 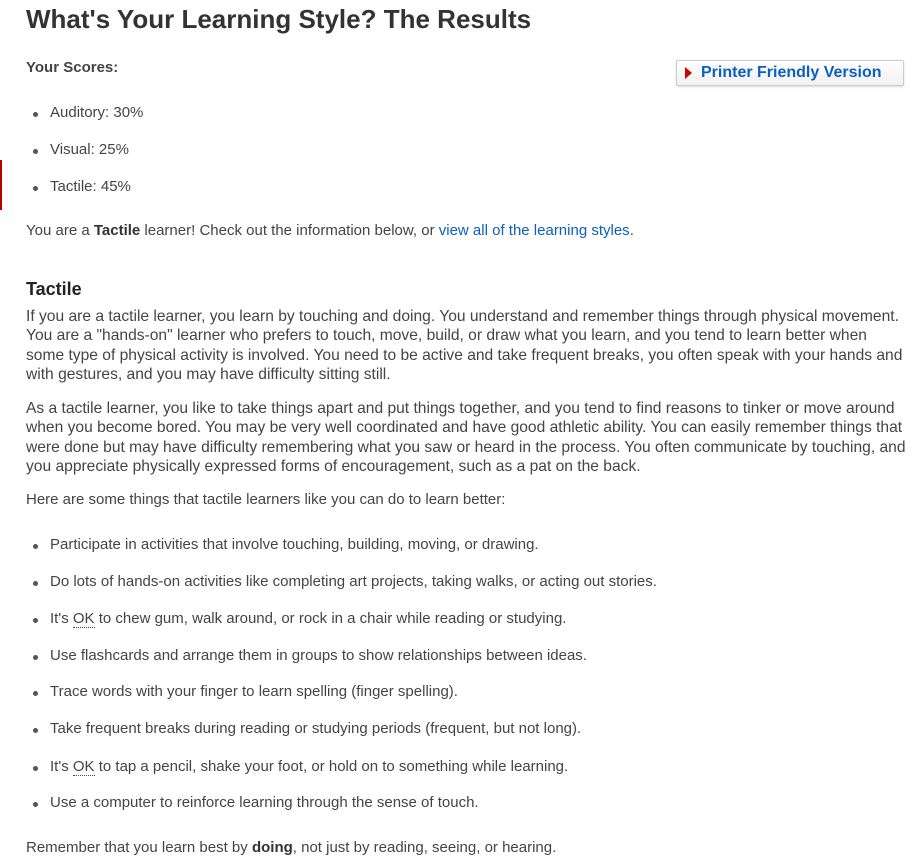 I want to click on result-prefix: You are a, so click(x=60, y=230).